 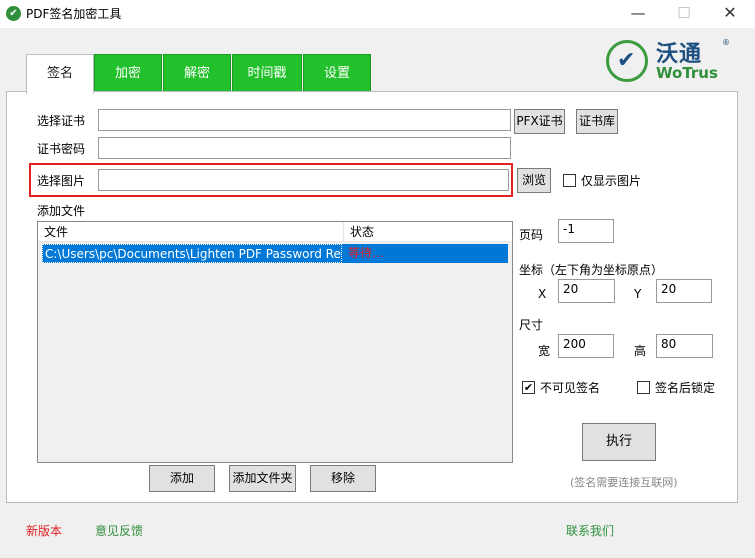 I want to click on pfx-cert-button: PFX证书, so click(x=539, y=121).